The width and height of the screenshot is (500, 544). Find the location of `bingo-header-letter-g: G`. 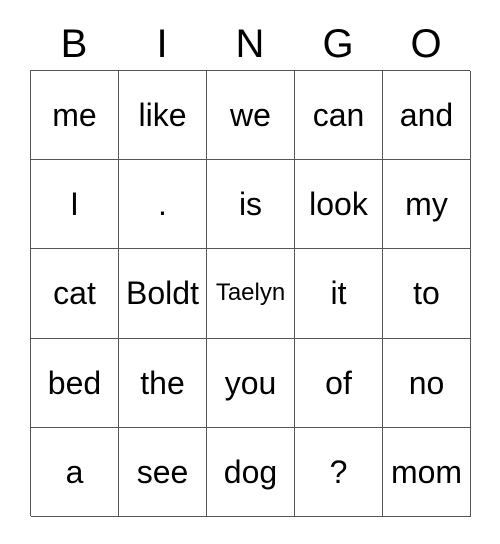

bingo-header-letter-g: G is located at coordinates (338, 44).